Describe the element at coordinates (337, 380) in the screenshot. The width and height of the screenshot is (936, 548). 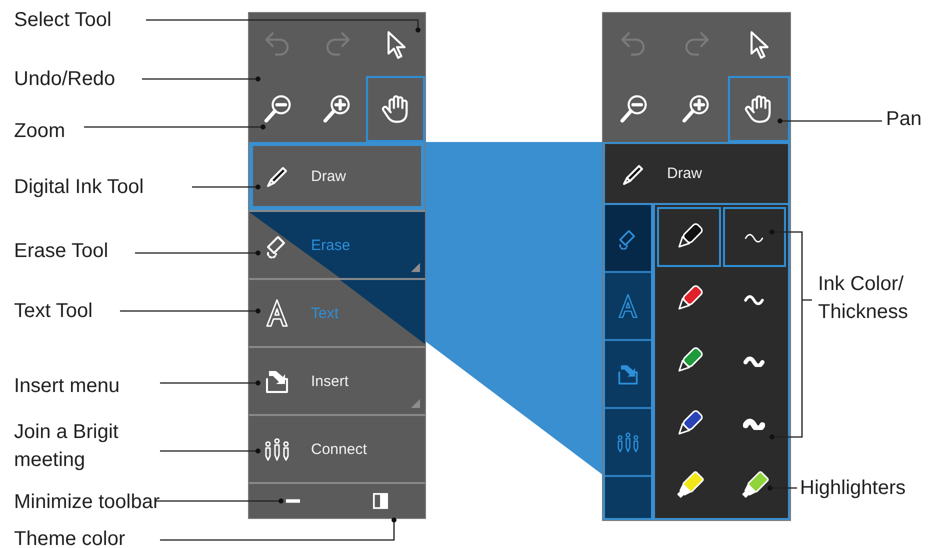
I see `insert-menu-button: Insert` at that location.